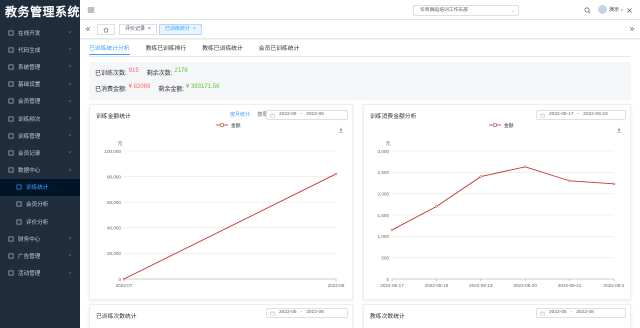 Image resolution: width=640 pixels, height=328 pixels. I want to click on y-tick-label: 2,000, so click(384, 193).